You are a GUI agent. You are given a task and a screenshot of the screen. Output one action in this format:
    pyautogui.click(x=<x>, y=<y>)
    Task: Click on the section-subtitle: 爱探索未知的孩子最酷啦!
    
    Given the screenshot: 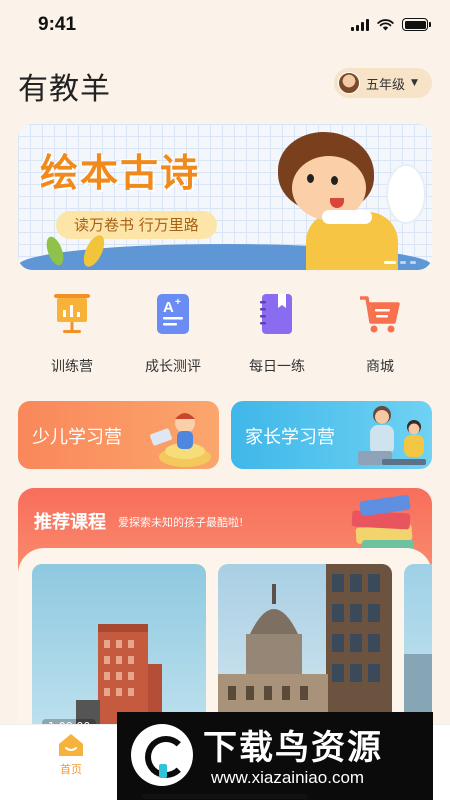 What is the action you would take?
    pyautogui.click(x=181, y=522)
    